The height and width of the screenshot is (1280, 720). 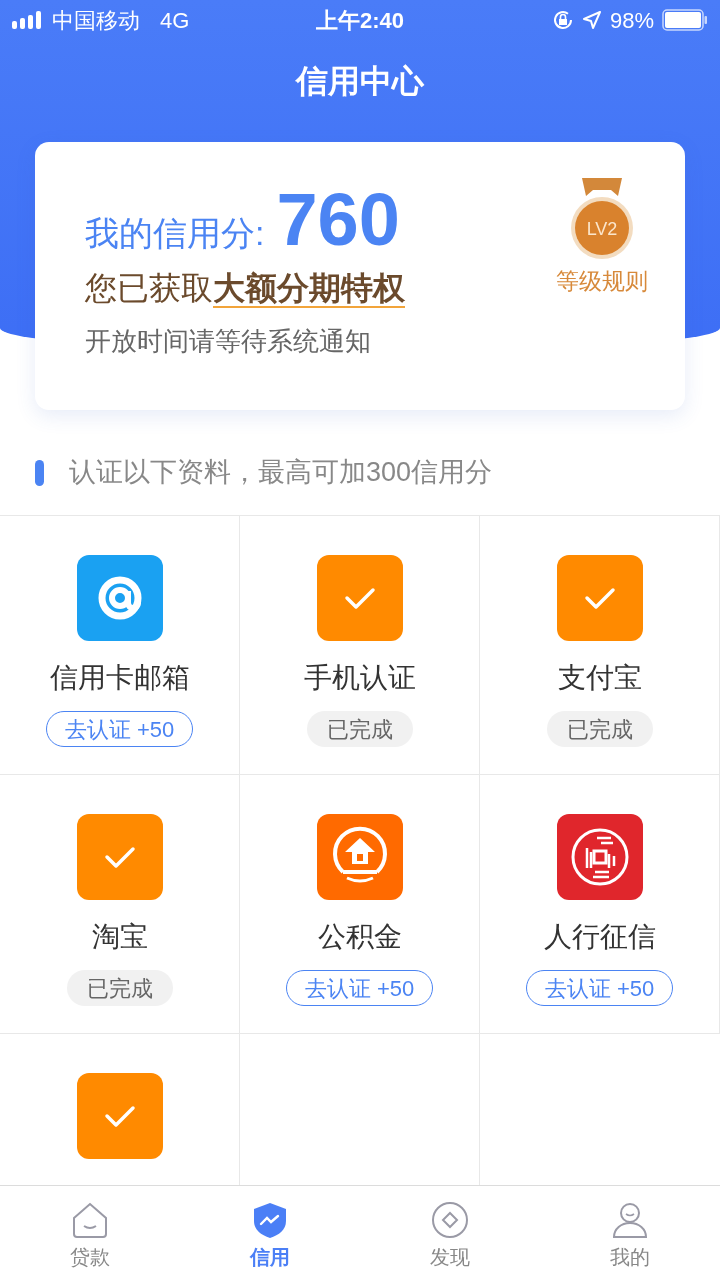 I want to click on notice-text: 开放时间请等待系统通知, so click(x=228, y=341).